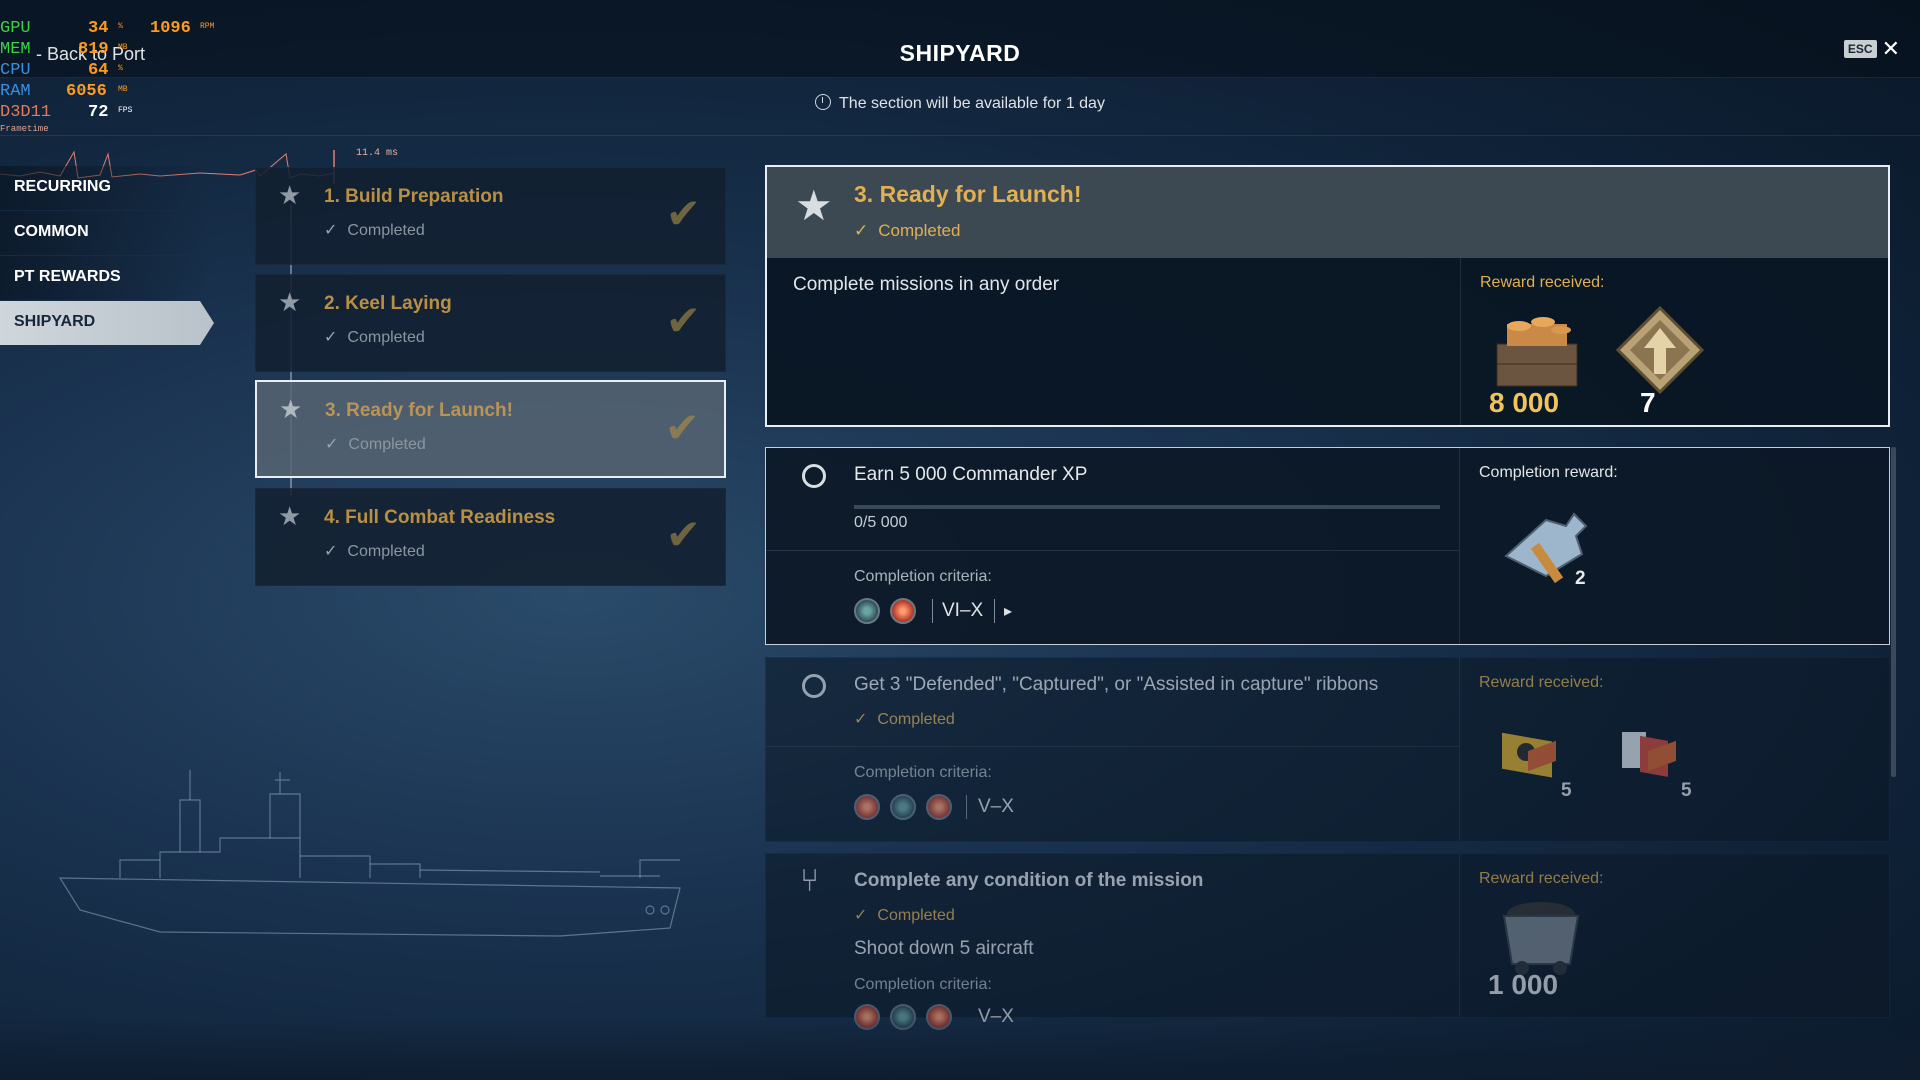  What do you see at coordinates (1871, 49) in the screenshot?
I see `close-button: ESC ✕` at bounding box center [1871, 49].